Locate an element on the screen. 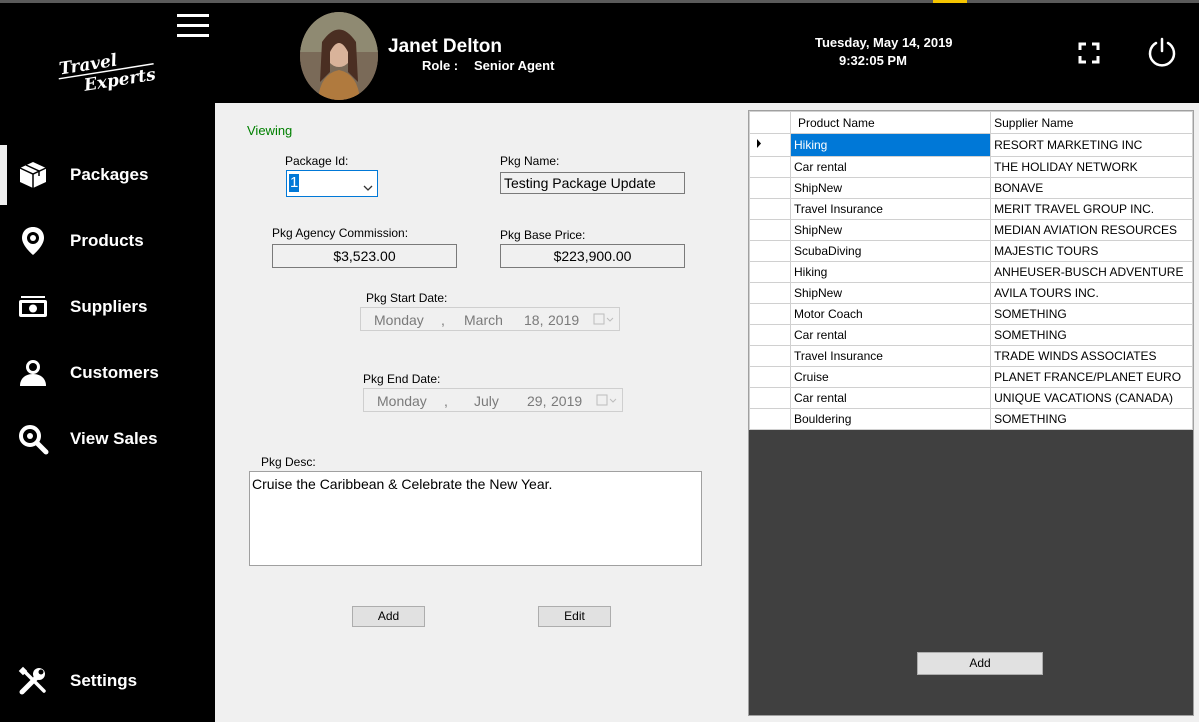 This screenshot has height=722, width=1199. table-row: ShipNew MEDIAN AVIATION RESOURCES is located at coordinates (971, 230).